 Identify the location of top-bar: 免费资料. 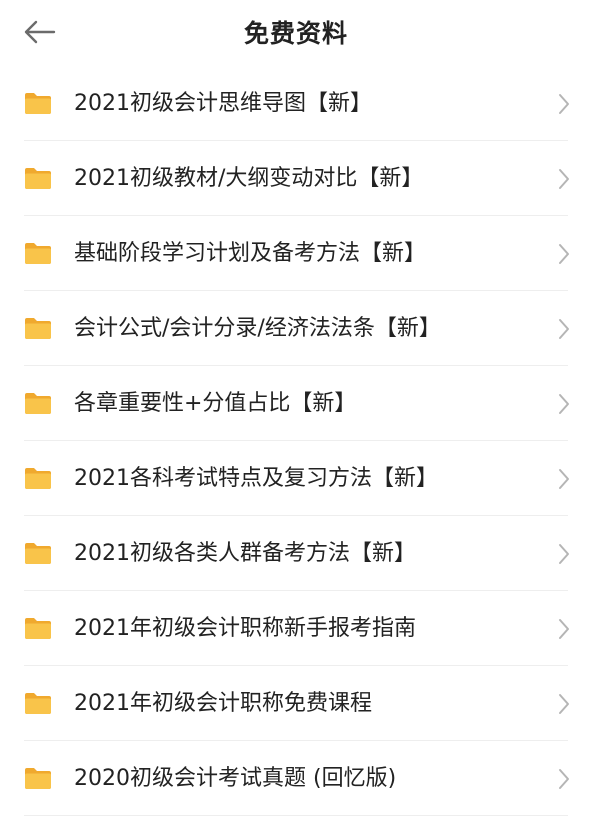
(296, 32).